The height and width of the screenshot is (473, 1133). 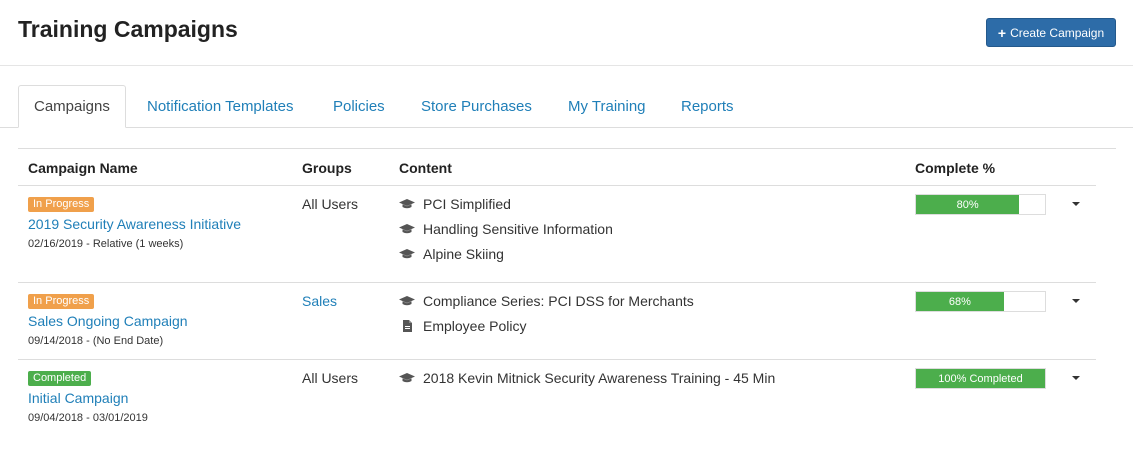 I want to click on document-icon, so click(x=407, y=326).